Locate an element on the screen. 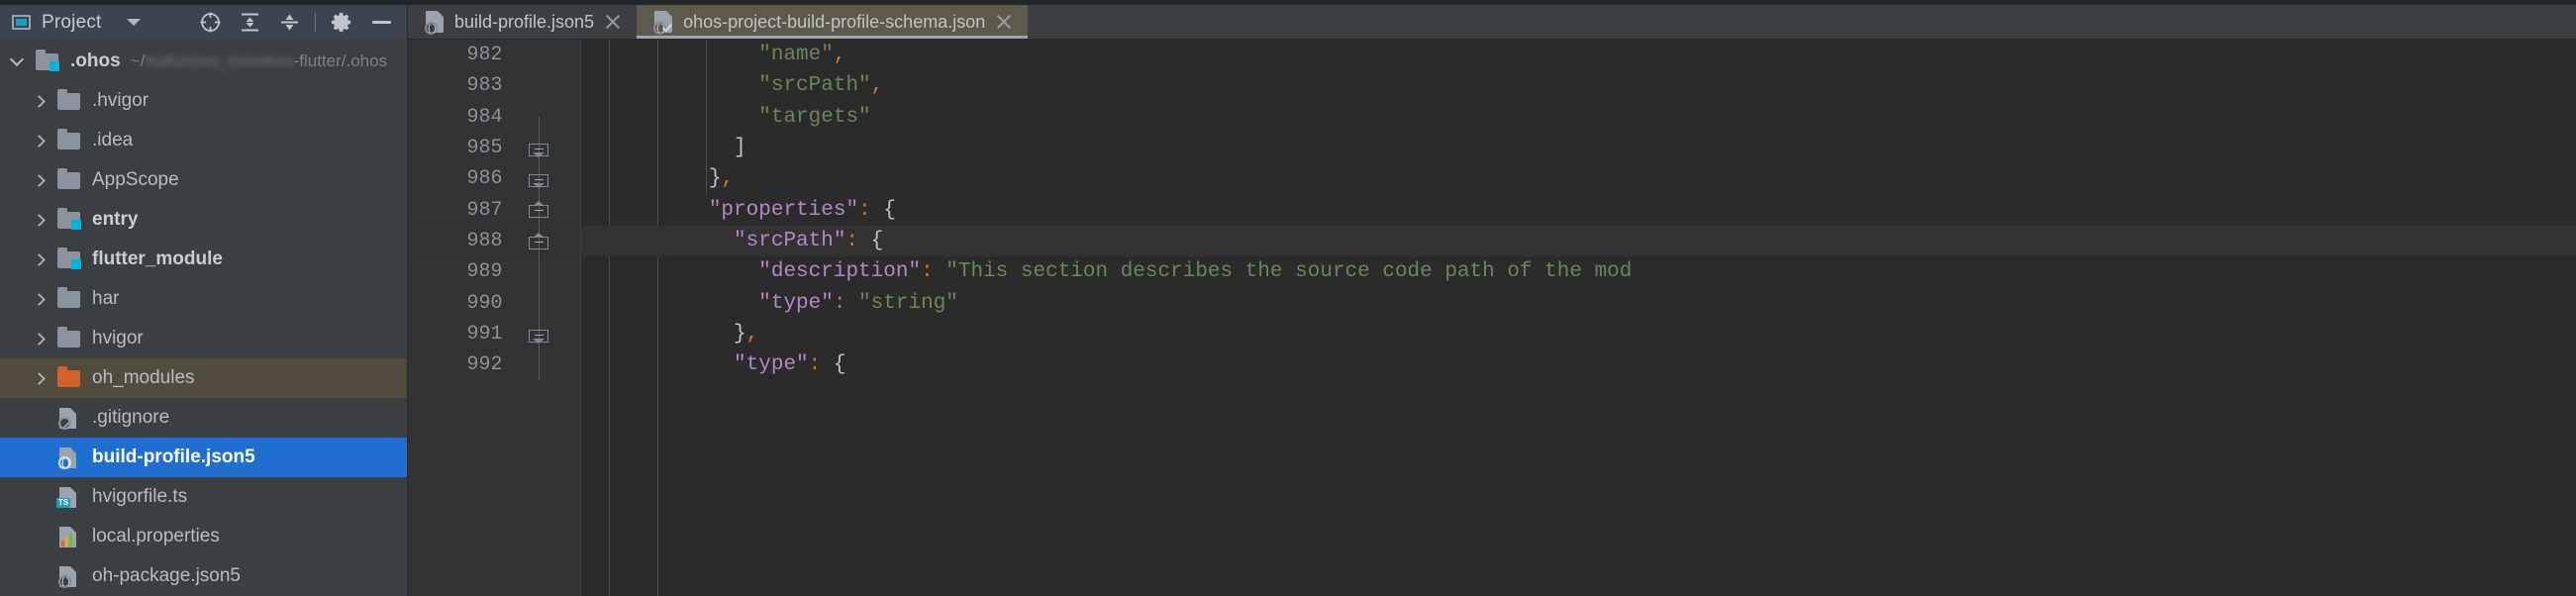 Image resolution: width=2576 pixels, height=596 pixels. code-token: "srcPath" is located at coordinates (790, 240).